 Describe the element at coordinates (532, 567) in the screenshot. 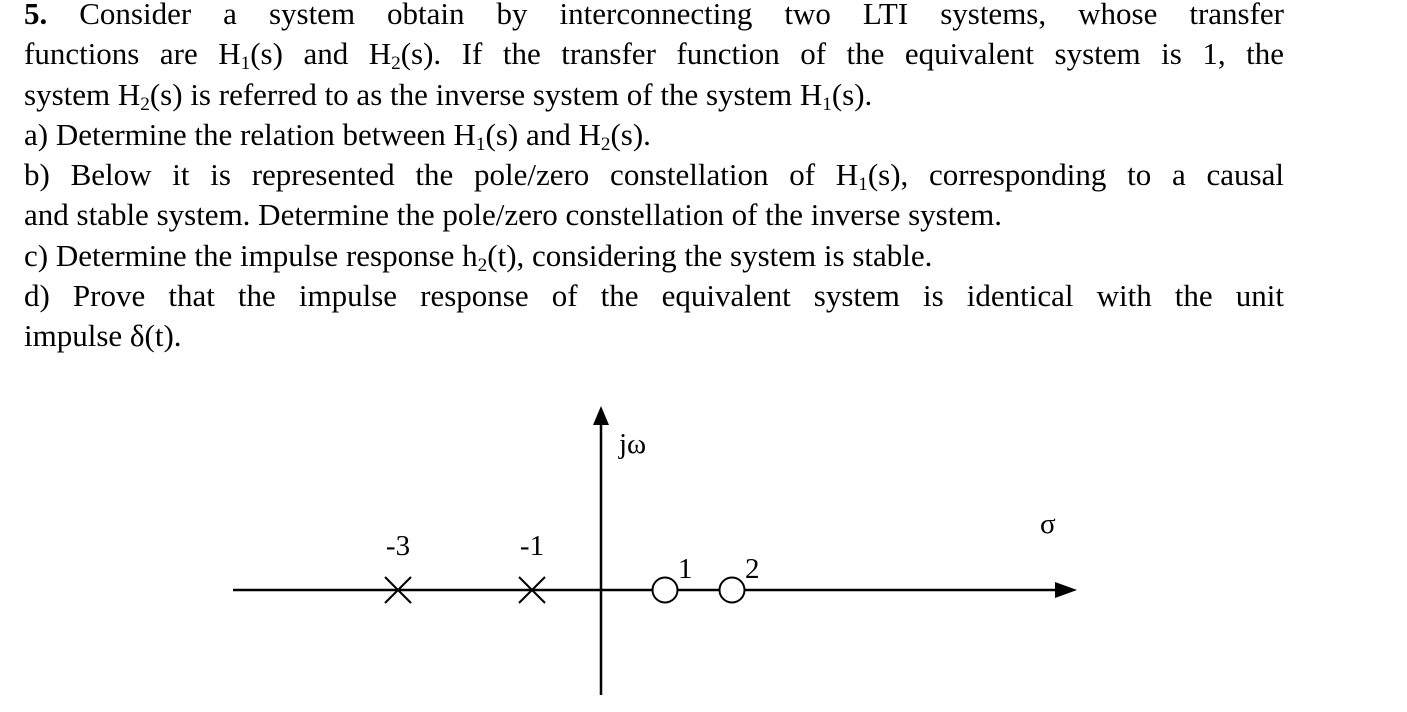

I see `pole-marker: -1` at that location.